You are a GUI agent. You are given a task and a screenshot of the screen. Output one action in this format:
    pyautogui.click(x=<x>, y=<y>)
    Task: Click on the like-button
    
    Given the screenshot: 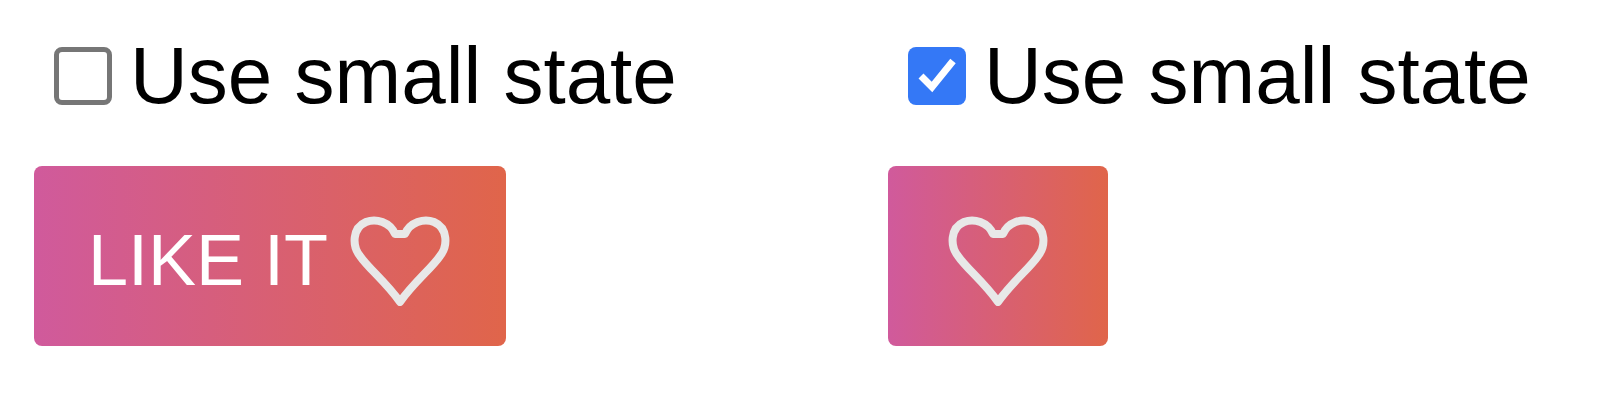 What is the action you would take?
    pyautogui.click(x=998, y=256)
    